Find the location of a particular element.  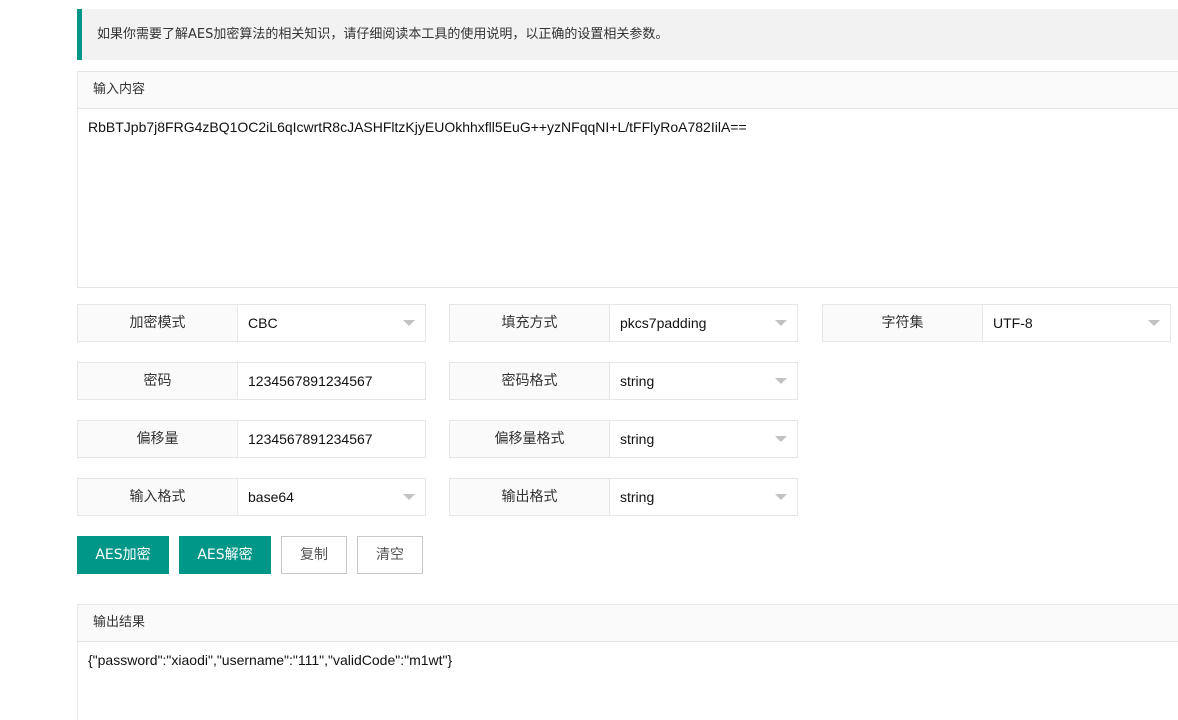

mode-value: CBC is located at coordinates (263, 323).